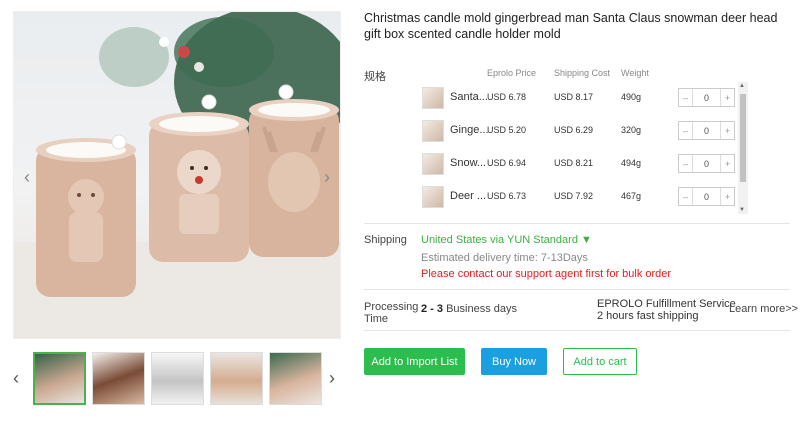 The width and height of the screenshot is (800, 421). I want to click on variant-row: Snow... USD 6.94 USD 8.21 494g – 0 +, so click(577, 164).